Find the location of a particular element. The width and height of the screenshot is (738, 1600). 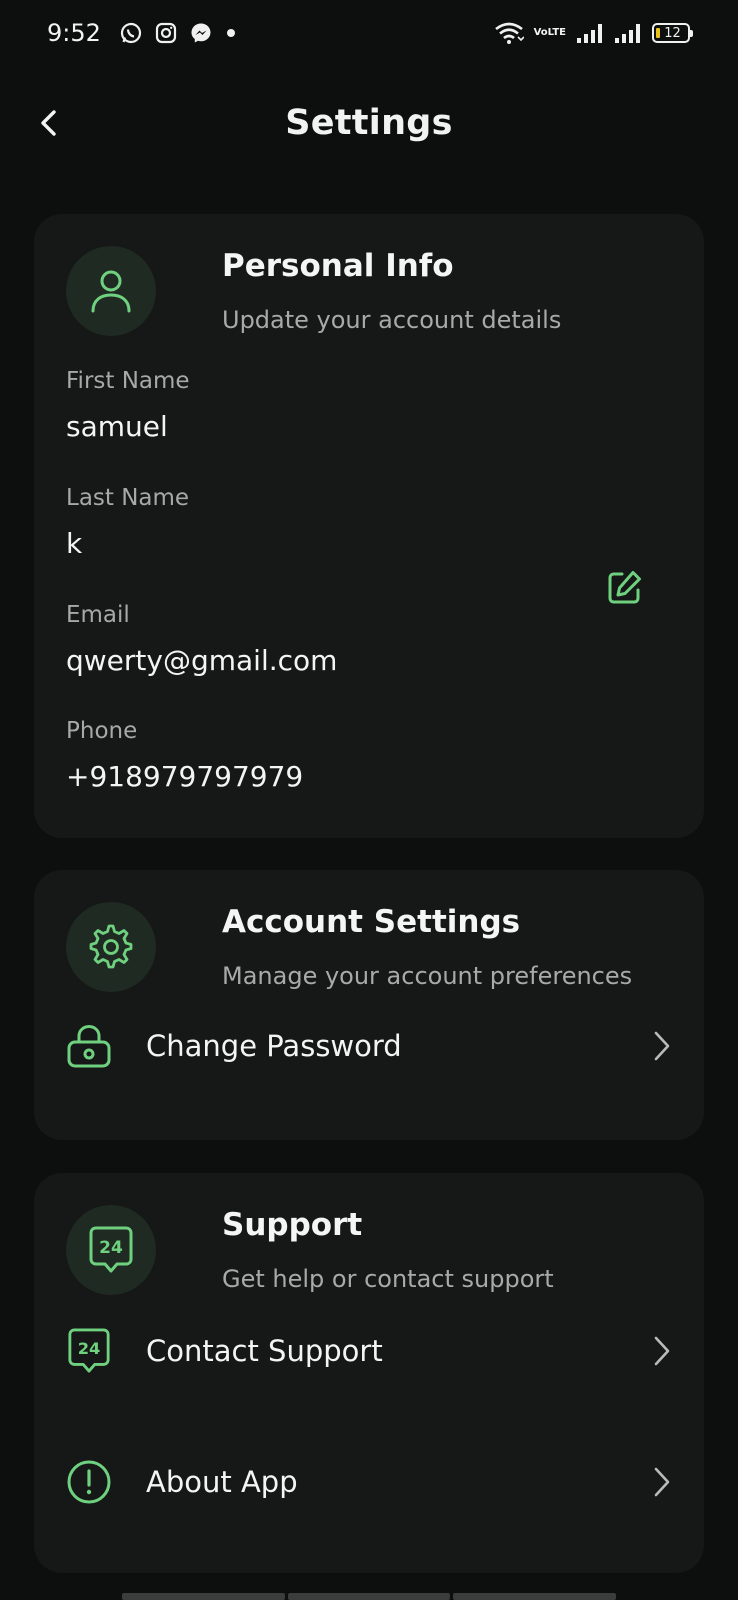

about-app-label: About App is located at coordinates (222, 1482).